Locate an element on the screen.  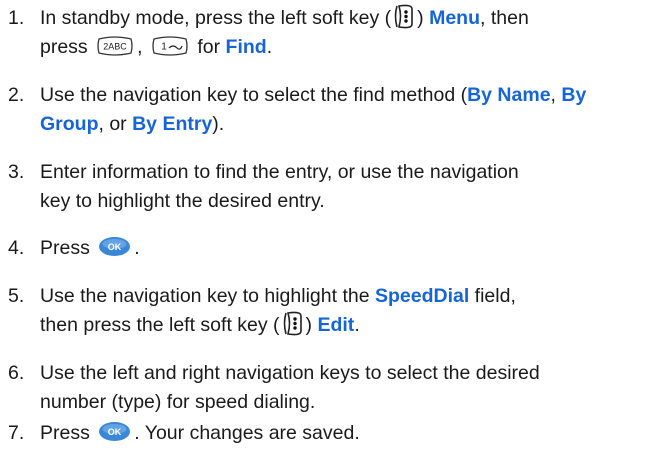
step-5-text-c: then press the left soft key ( is located at coordinates (160, 325).